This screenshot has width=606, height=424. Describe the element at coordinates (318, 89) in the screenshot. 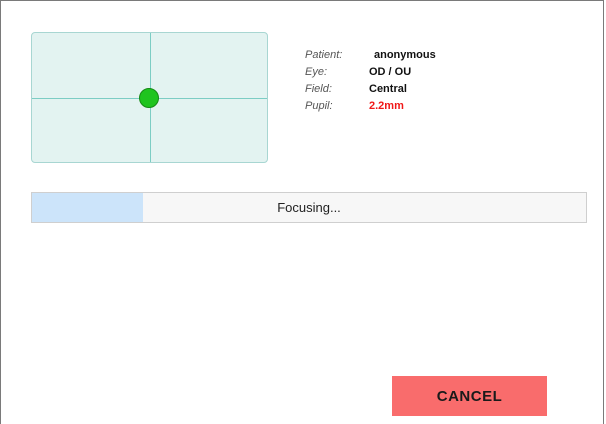

I see `field-label: Field:` at that location.